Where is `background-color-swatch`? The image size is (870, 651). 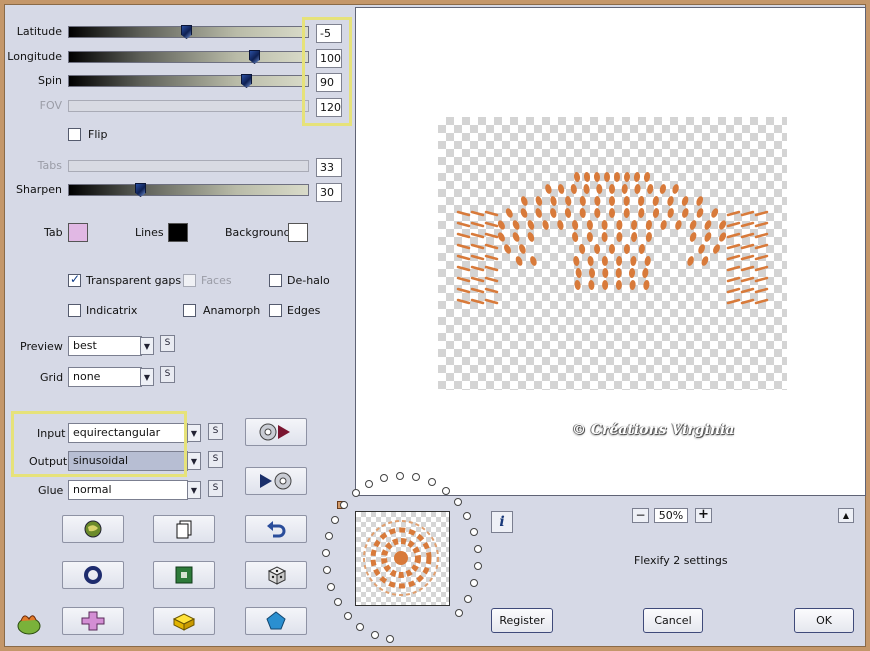 background-color-swatch is located at coordinates (298, 232).